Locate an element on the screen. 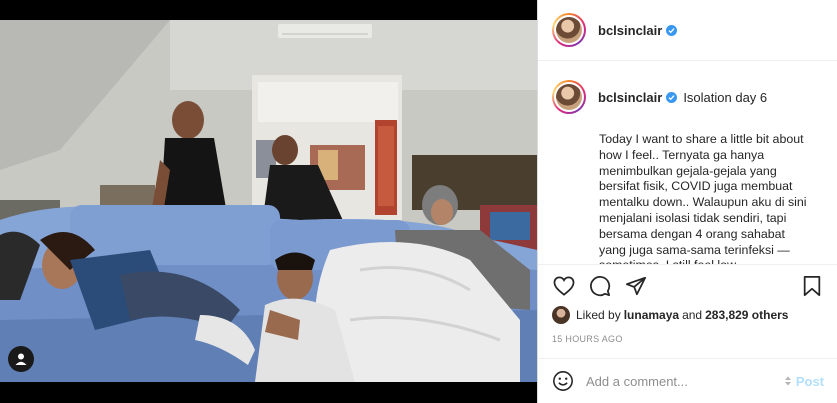 The height and width of the screenshot is (403, 837). paper-plane-icon is located at coordinates (636, 285).